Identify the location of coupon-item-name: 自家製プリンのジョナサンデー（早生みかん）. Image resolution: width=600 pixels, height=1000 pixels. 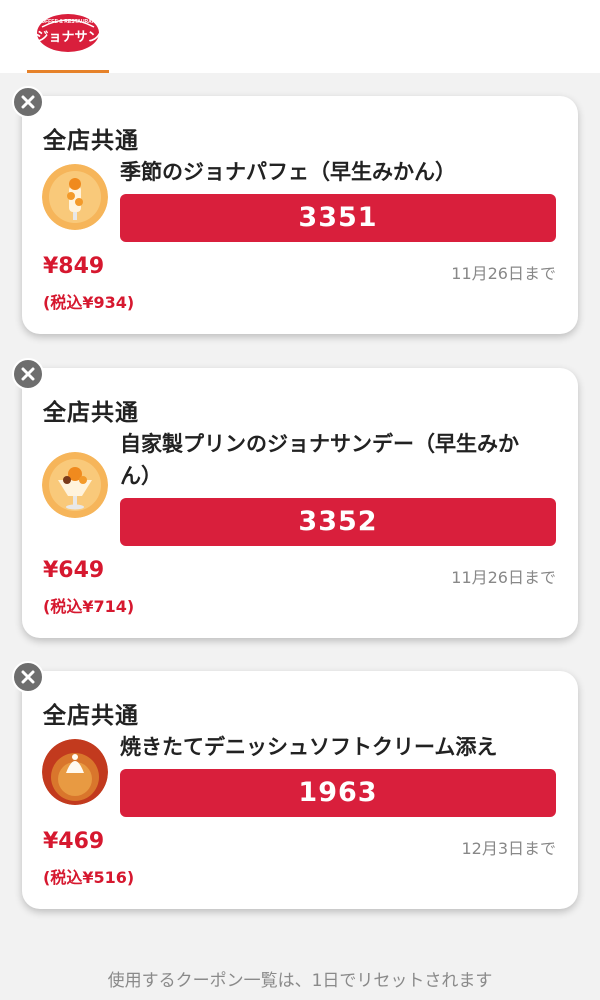
(319, 460).